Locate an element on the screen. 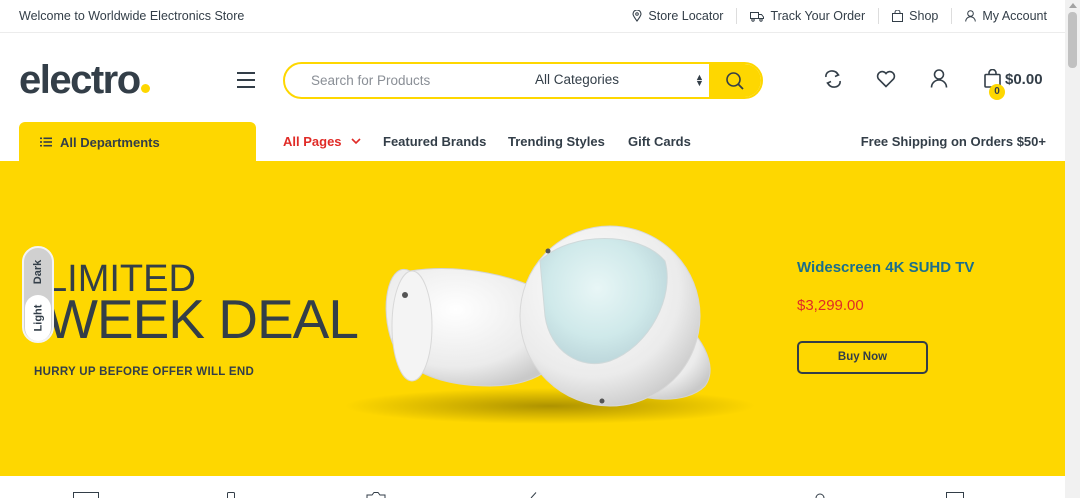 The image size is (1080, 498). search-icon is located at coordinates (735, 80).